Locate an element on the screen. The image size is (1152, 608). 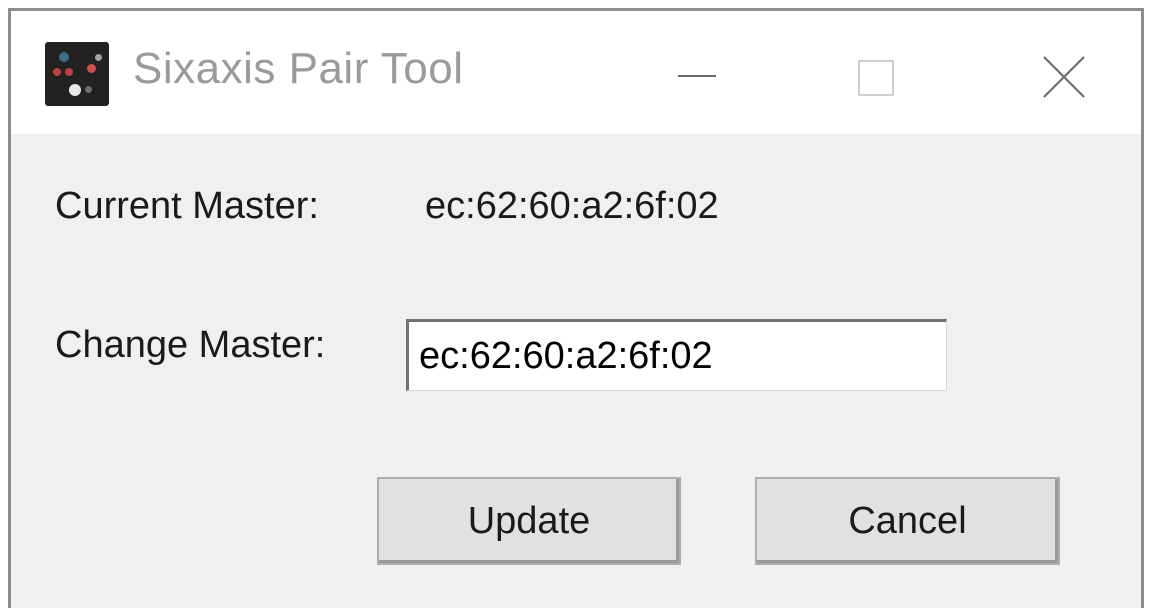
change-master-input is located at coordinates (676, 355).